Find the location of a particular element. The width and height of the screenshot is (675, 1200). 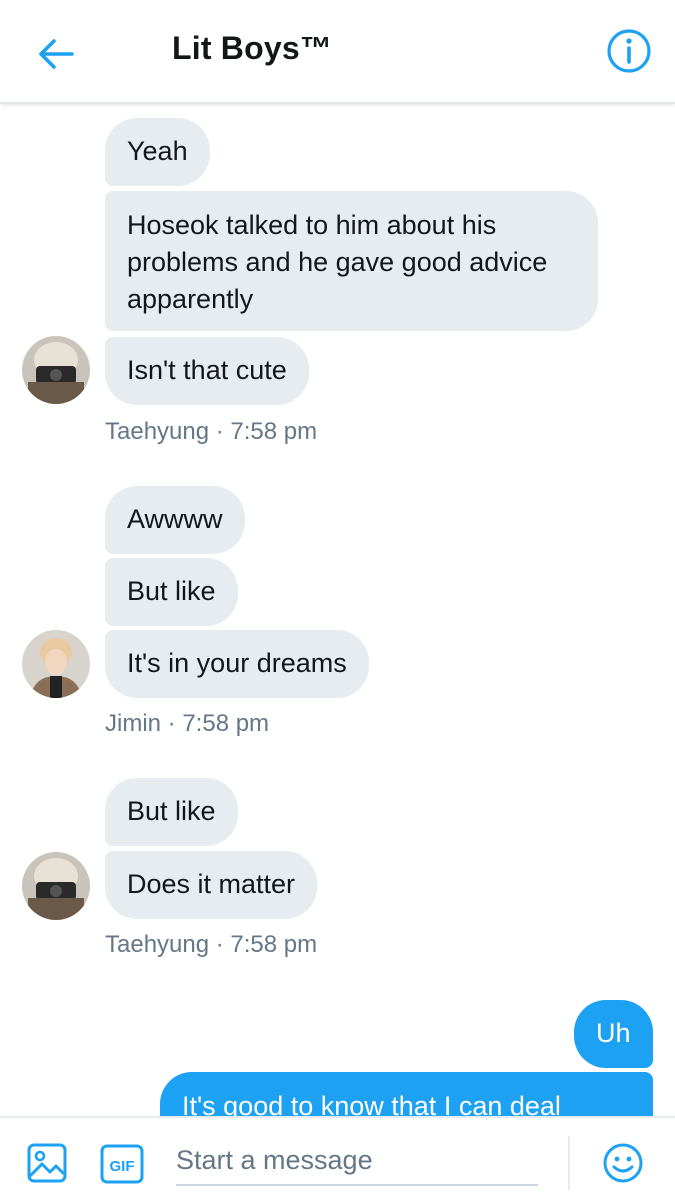

message-text: Yeah is located at coordinates (157, 151).